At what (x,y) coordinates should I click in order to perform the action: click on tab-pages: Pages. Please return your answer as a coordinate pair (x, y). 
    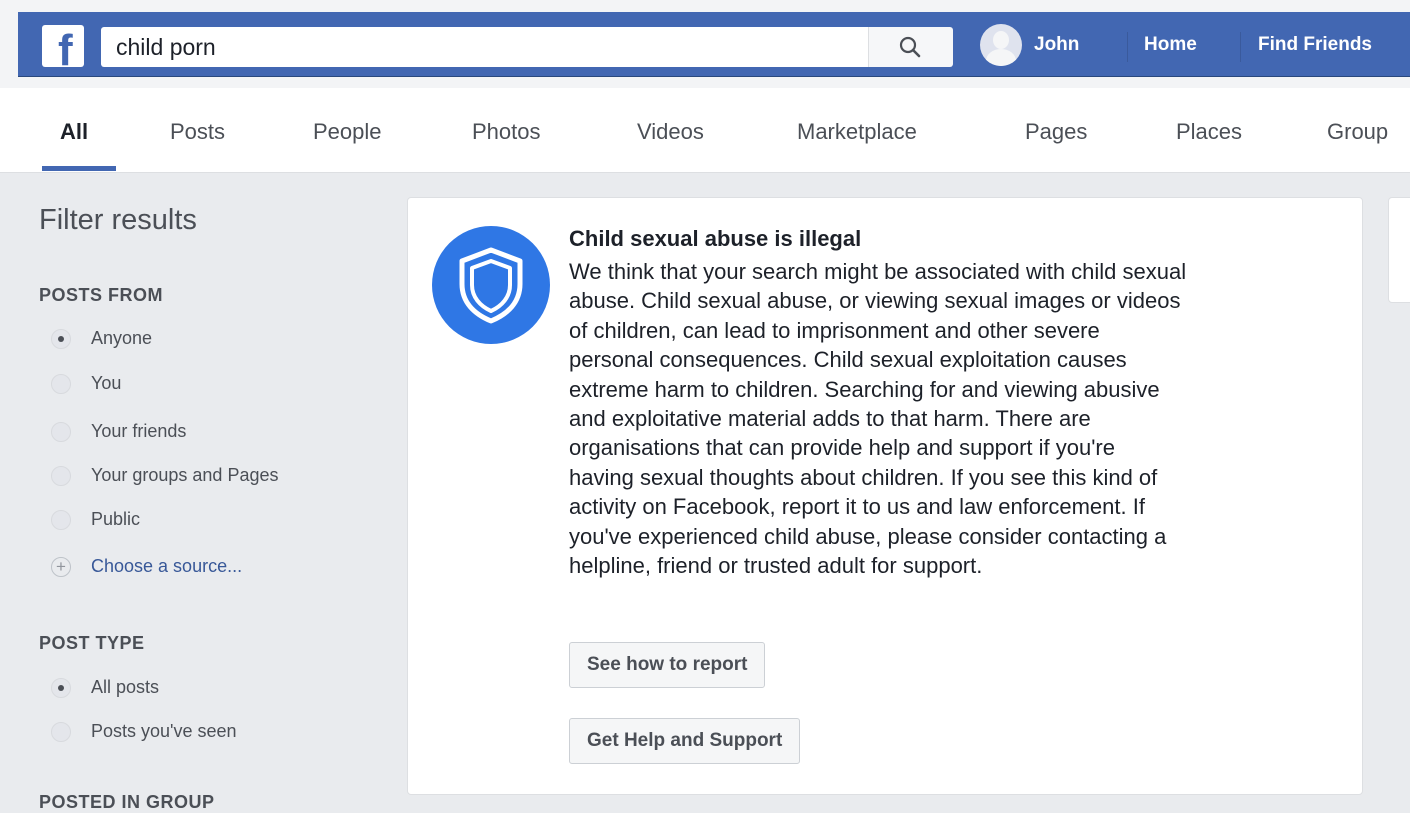
    Looking at the image, I should click on (1056, 132).